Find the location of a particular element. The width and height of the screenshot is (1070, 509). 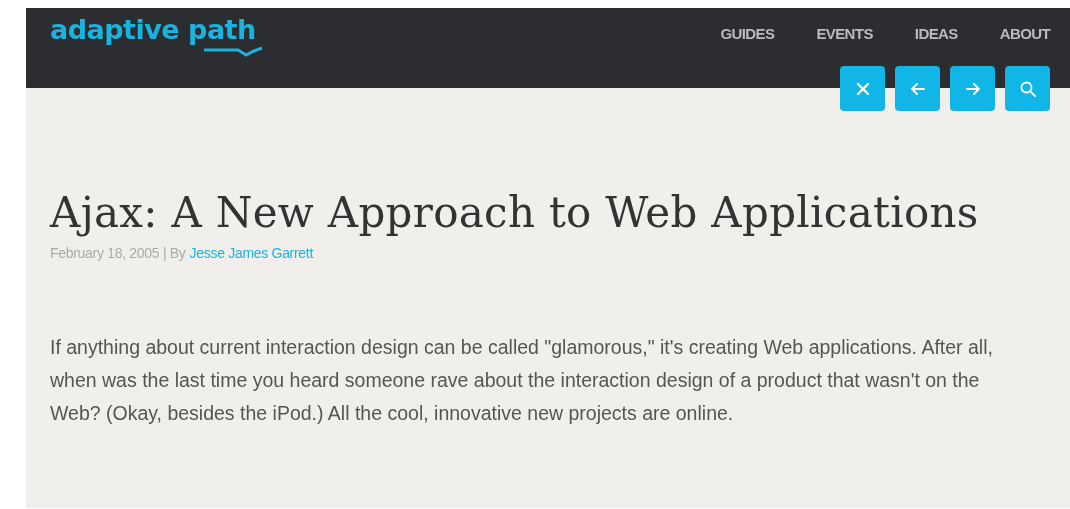

logo: adaptive path is located at coordinates (153, 29).